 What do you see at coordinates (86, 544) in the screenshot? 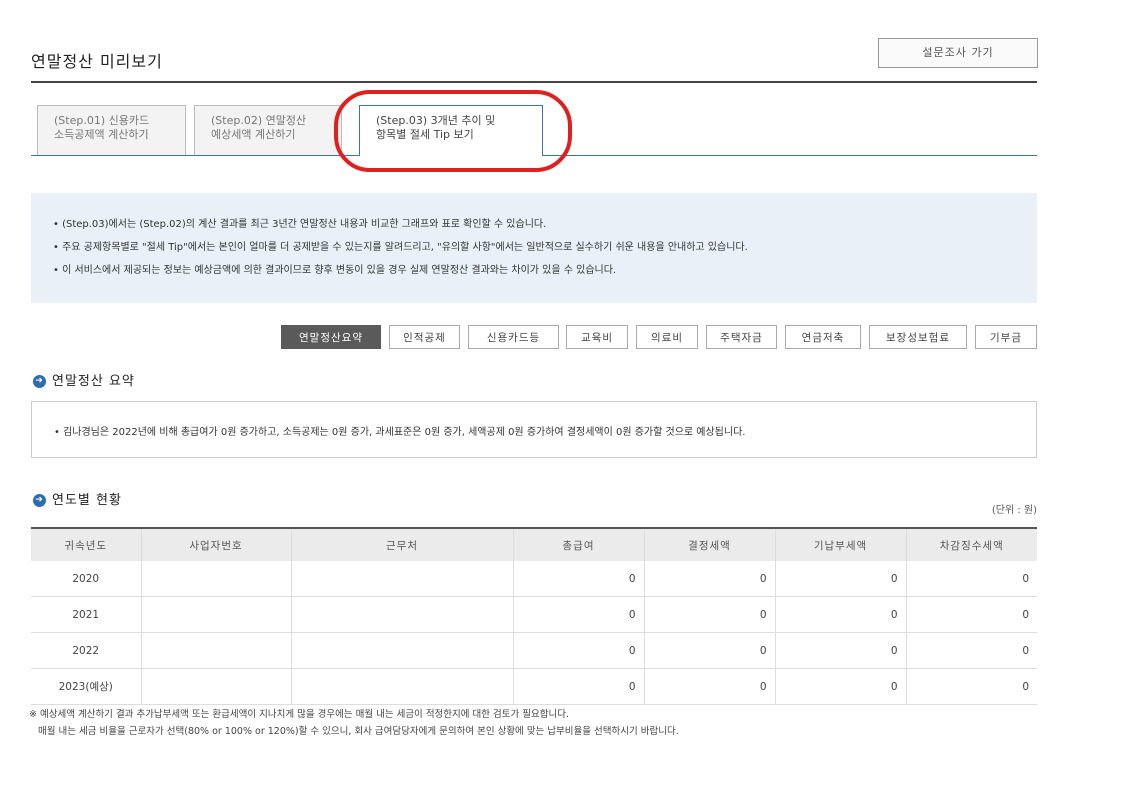
I see `col-year: 귀속년도` at bounding box center [86, 544].